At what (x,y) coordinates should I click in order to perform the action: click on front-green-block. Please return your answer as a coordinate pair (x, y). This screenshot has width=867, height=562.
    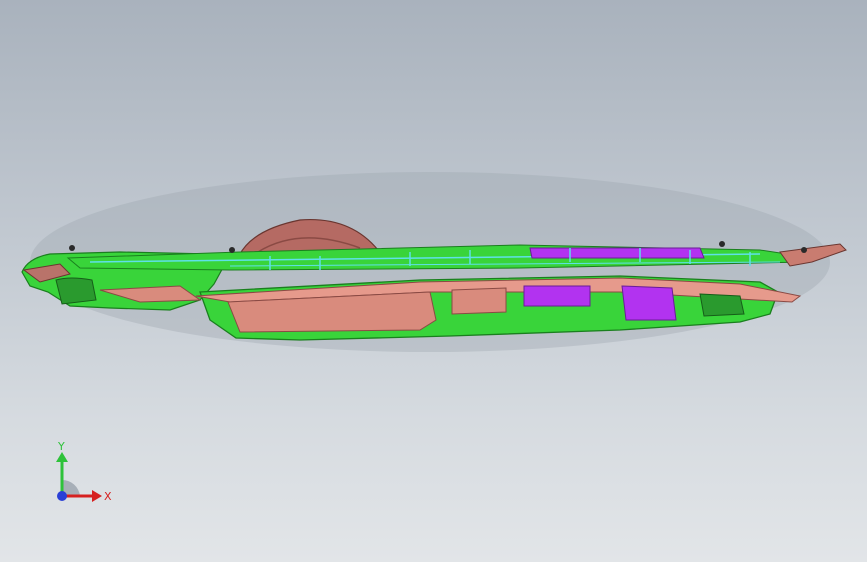
    Looking at the image, I should click on (722, 305).